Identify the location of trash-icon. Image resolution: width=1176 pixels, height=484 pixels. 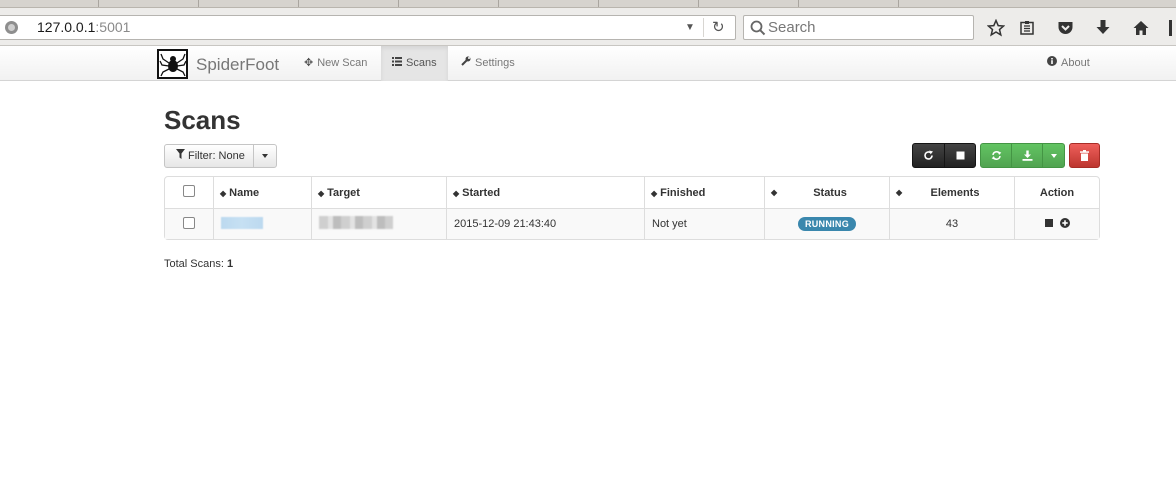
(1084, 155).